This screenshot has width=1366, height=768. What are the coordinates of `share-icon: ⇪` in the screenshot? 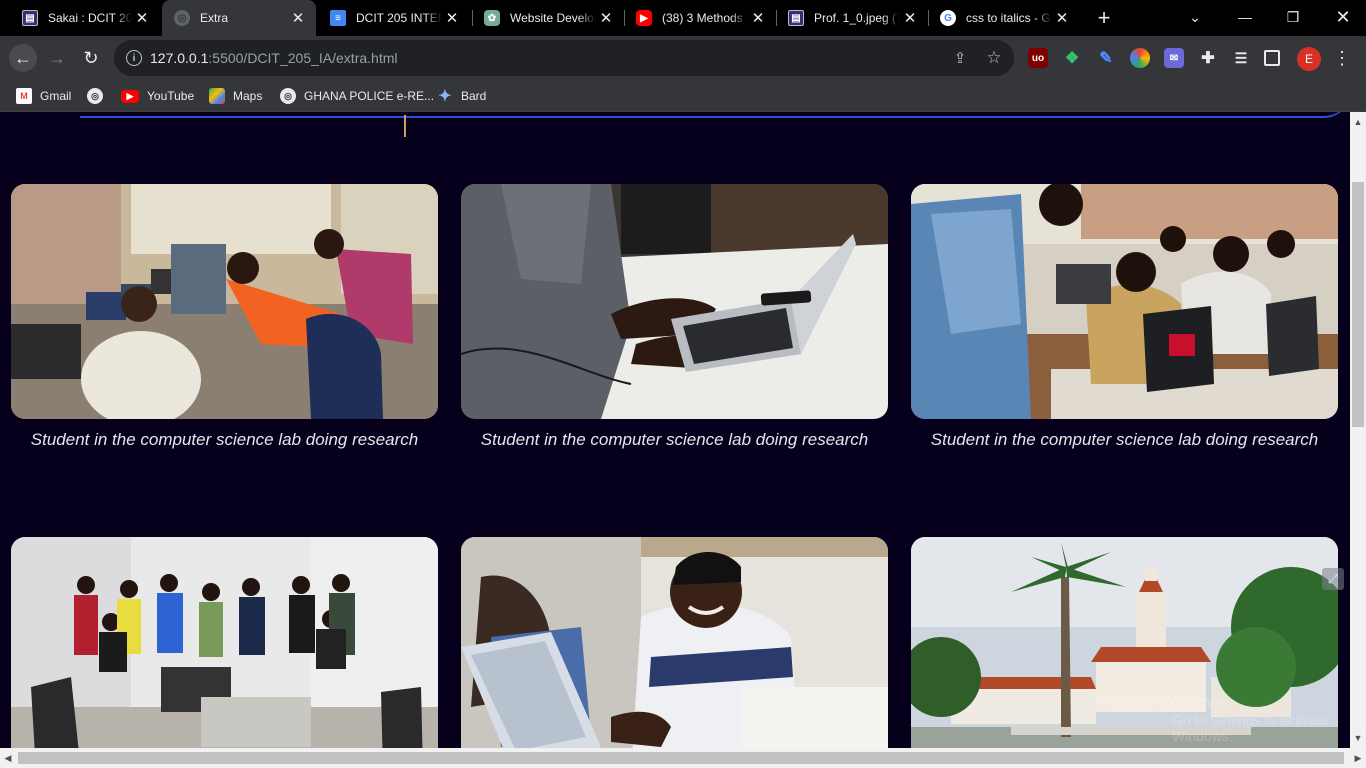 It's located at (960, 58).